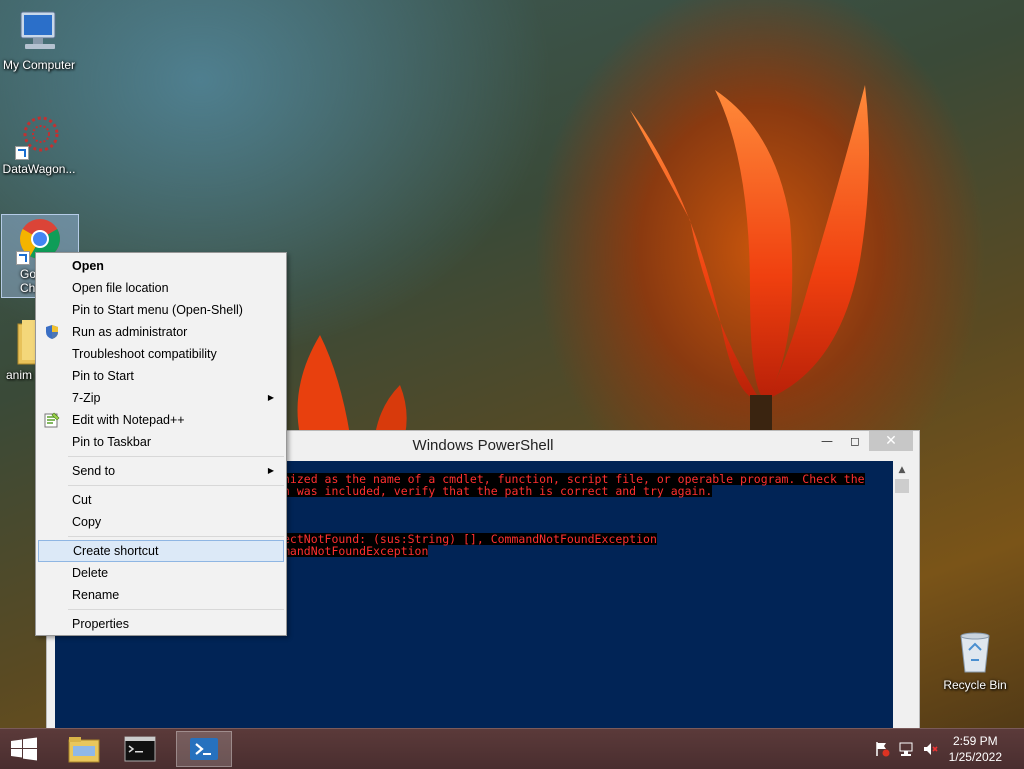 The width and height of the screenshot is (1024, 769). I want to click on network-icon, so click(906, 749).